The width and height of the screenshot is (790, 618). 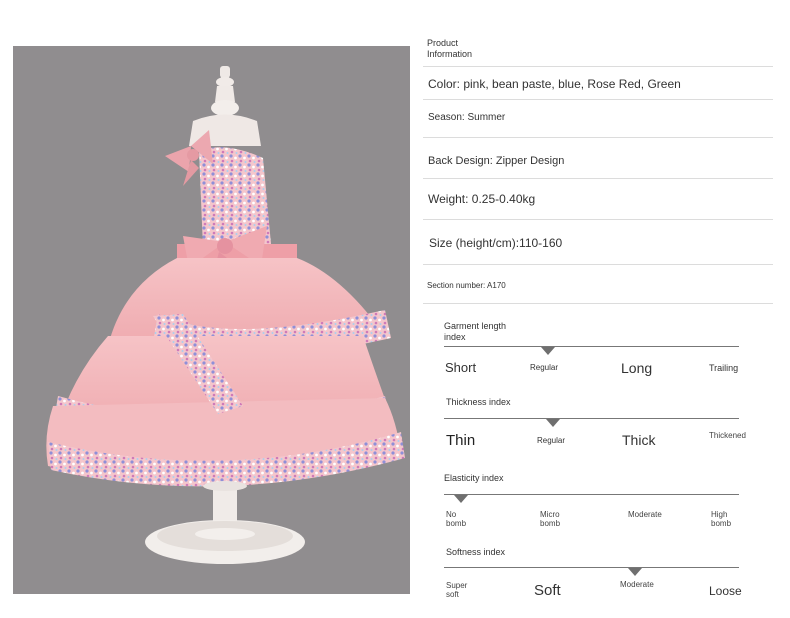 What do you see at coordinates (544, 367) in the screenshot?
I see `garment-length-label-regular: Regular` at bounding box center [544, 367].